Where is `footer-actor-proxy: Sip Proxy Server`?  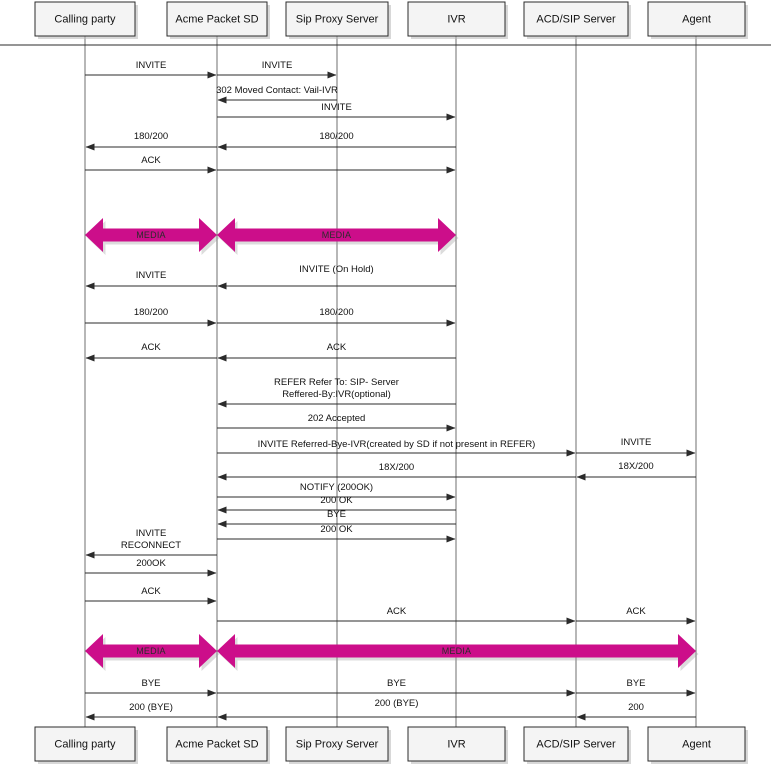 footer-actor-proxy: Sip Proxy Server is located at coordinates (338, 745).